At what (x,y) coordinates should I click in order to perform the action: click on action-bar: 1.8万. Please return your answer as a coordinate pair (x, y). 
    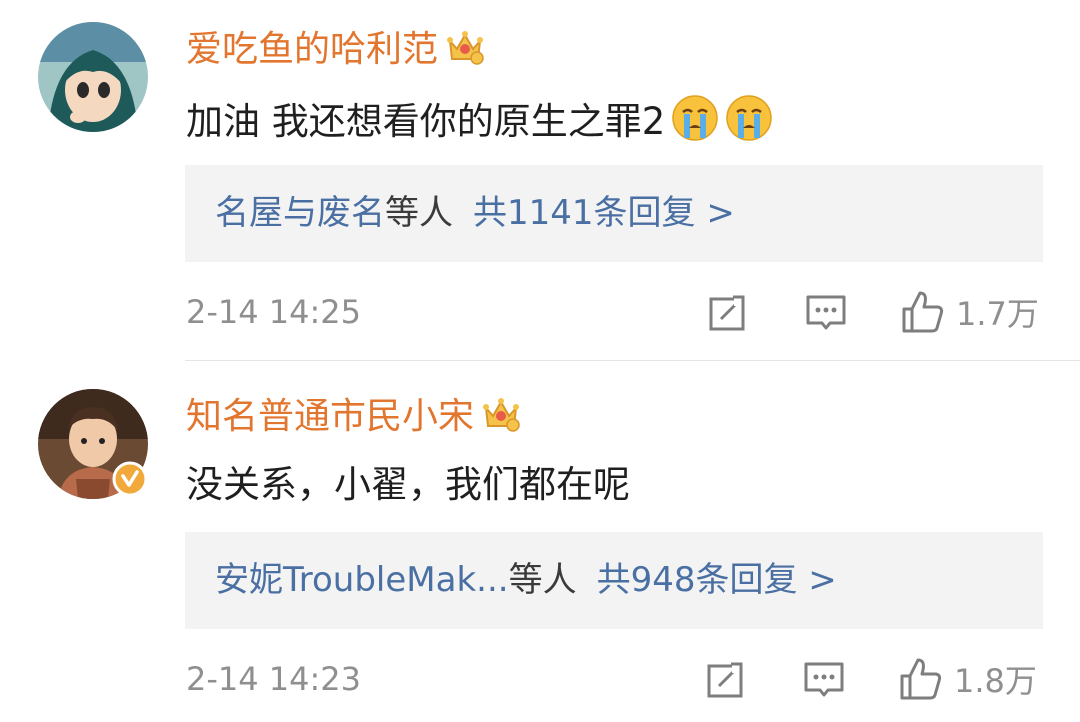
    Looking at the image, I should click on (540, 679).